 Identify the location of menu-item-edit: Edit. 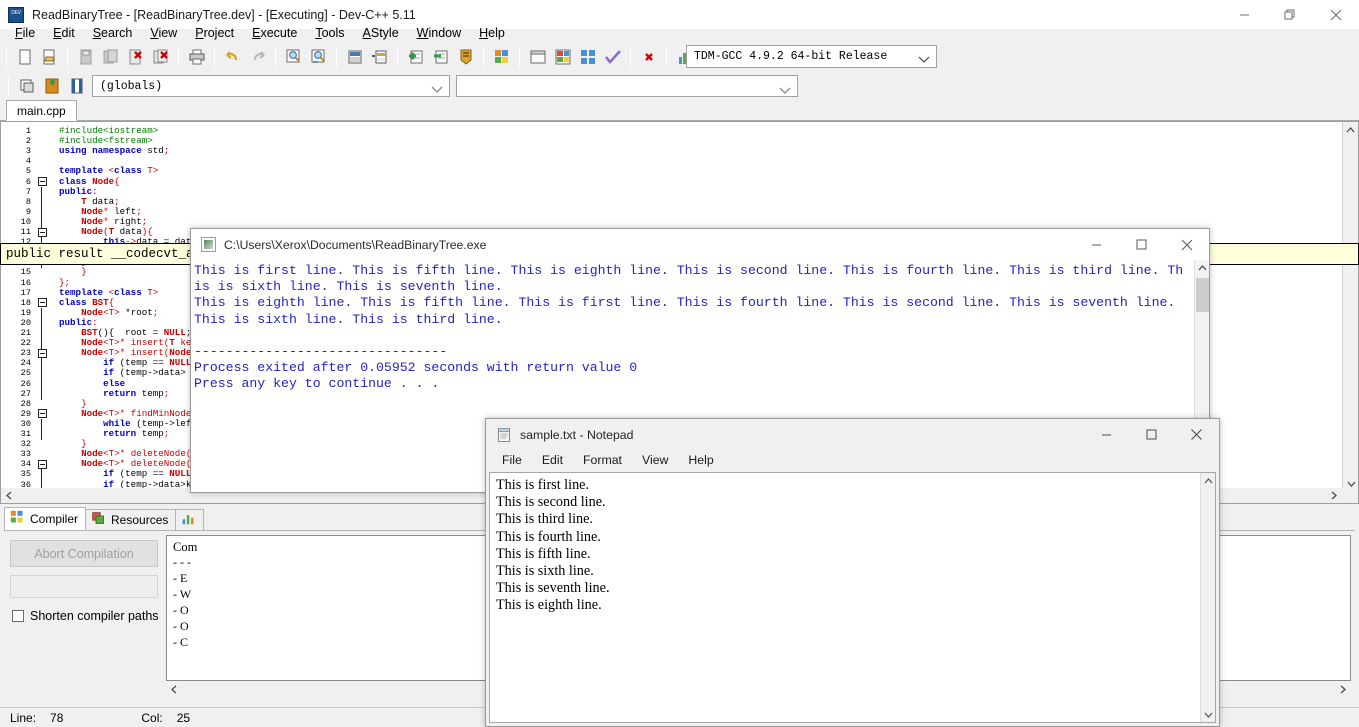
(64, 33).